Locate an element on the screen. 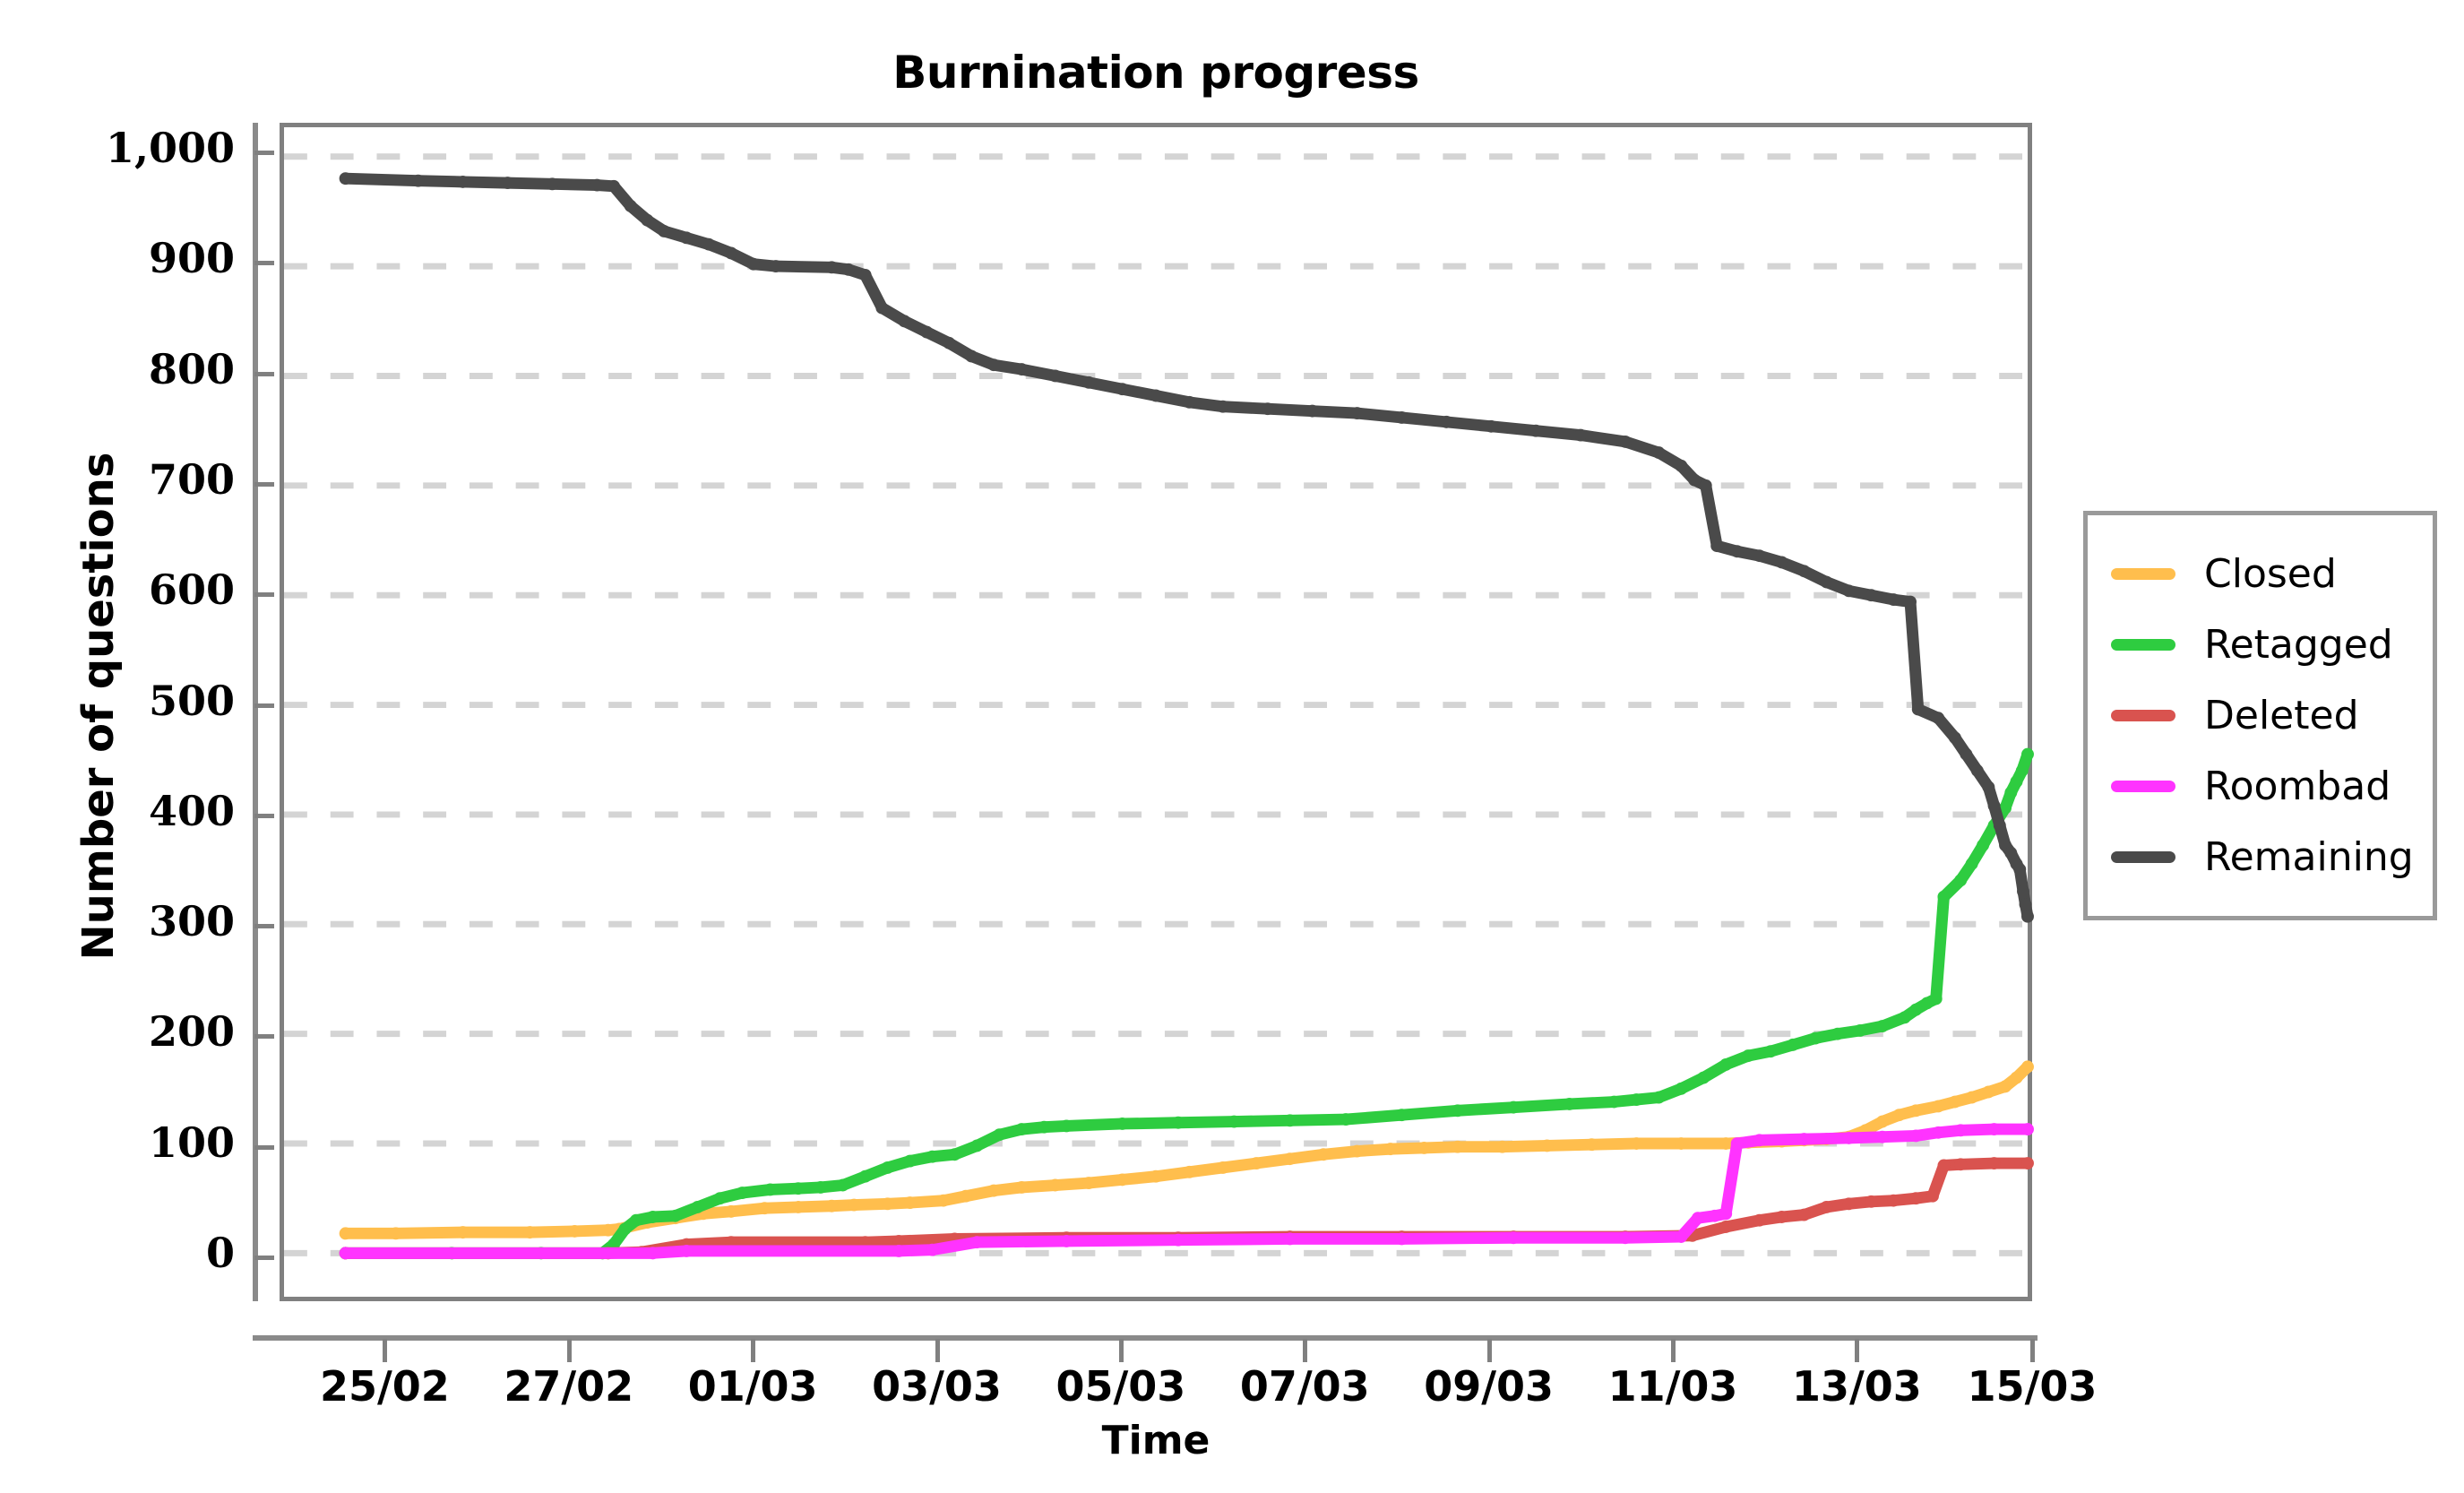 This screenshot has width=2464, height=1493. legend-item-remaining: Remaining is located at coordinates (2260, 857).